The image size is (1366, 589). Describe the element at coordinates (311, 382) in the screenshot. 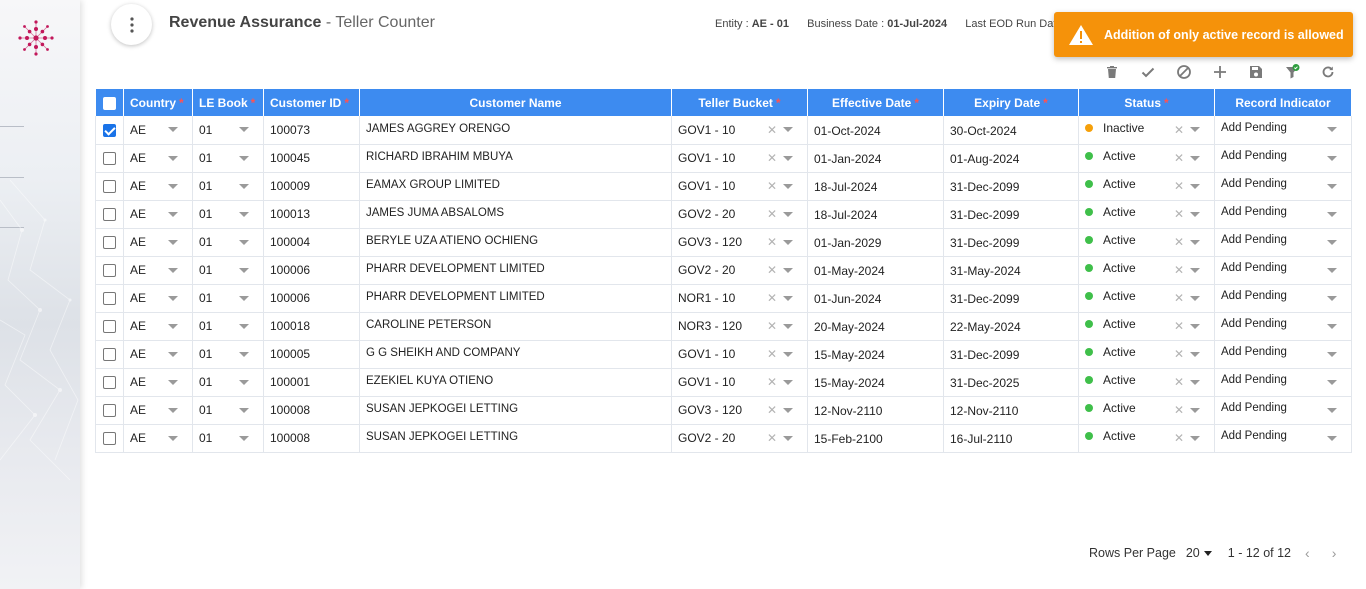

I see `customer-id-cell: 100001` at that location.